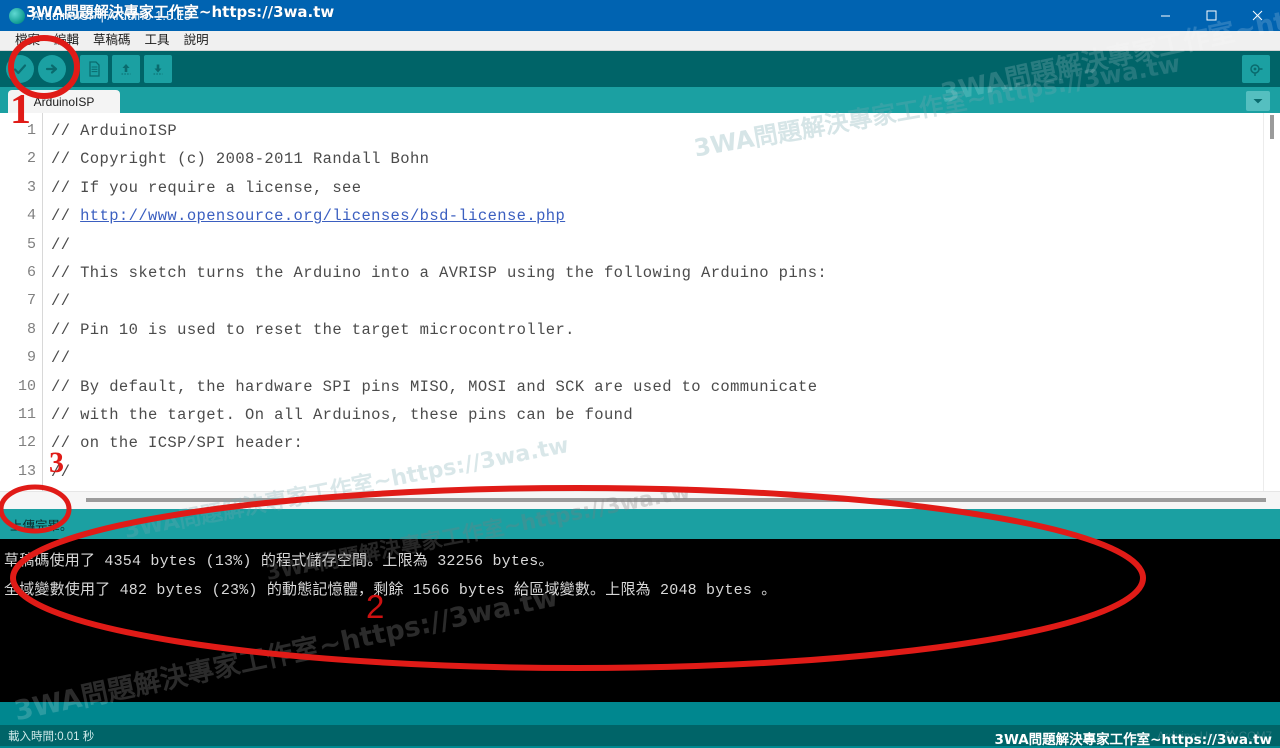  What do you see at coordinates (112, 40) in the screenshot?
I see `menu-item-sketch: 草稿碼` at bounding box center [112, 40].